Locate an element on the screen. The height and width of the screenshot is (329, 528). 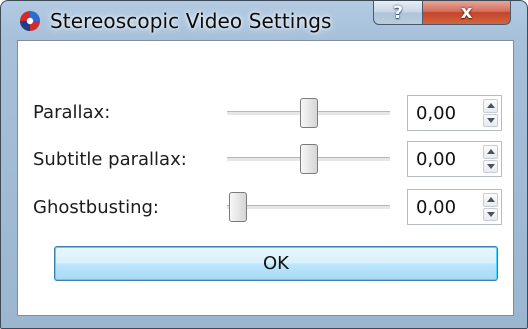
close-icon: x is located at coordinates (466, 12).